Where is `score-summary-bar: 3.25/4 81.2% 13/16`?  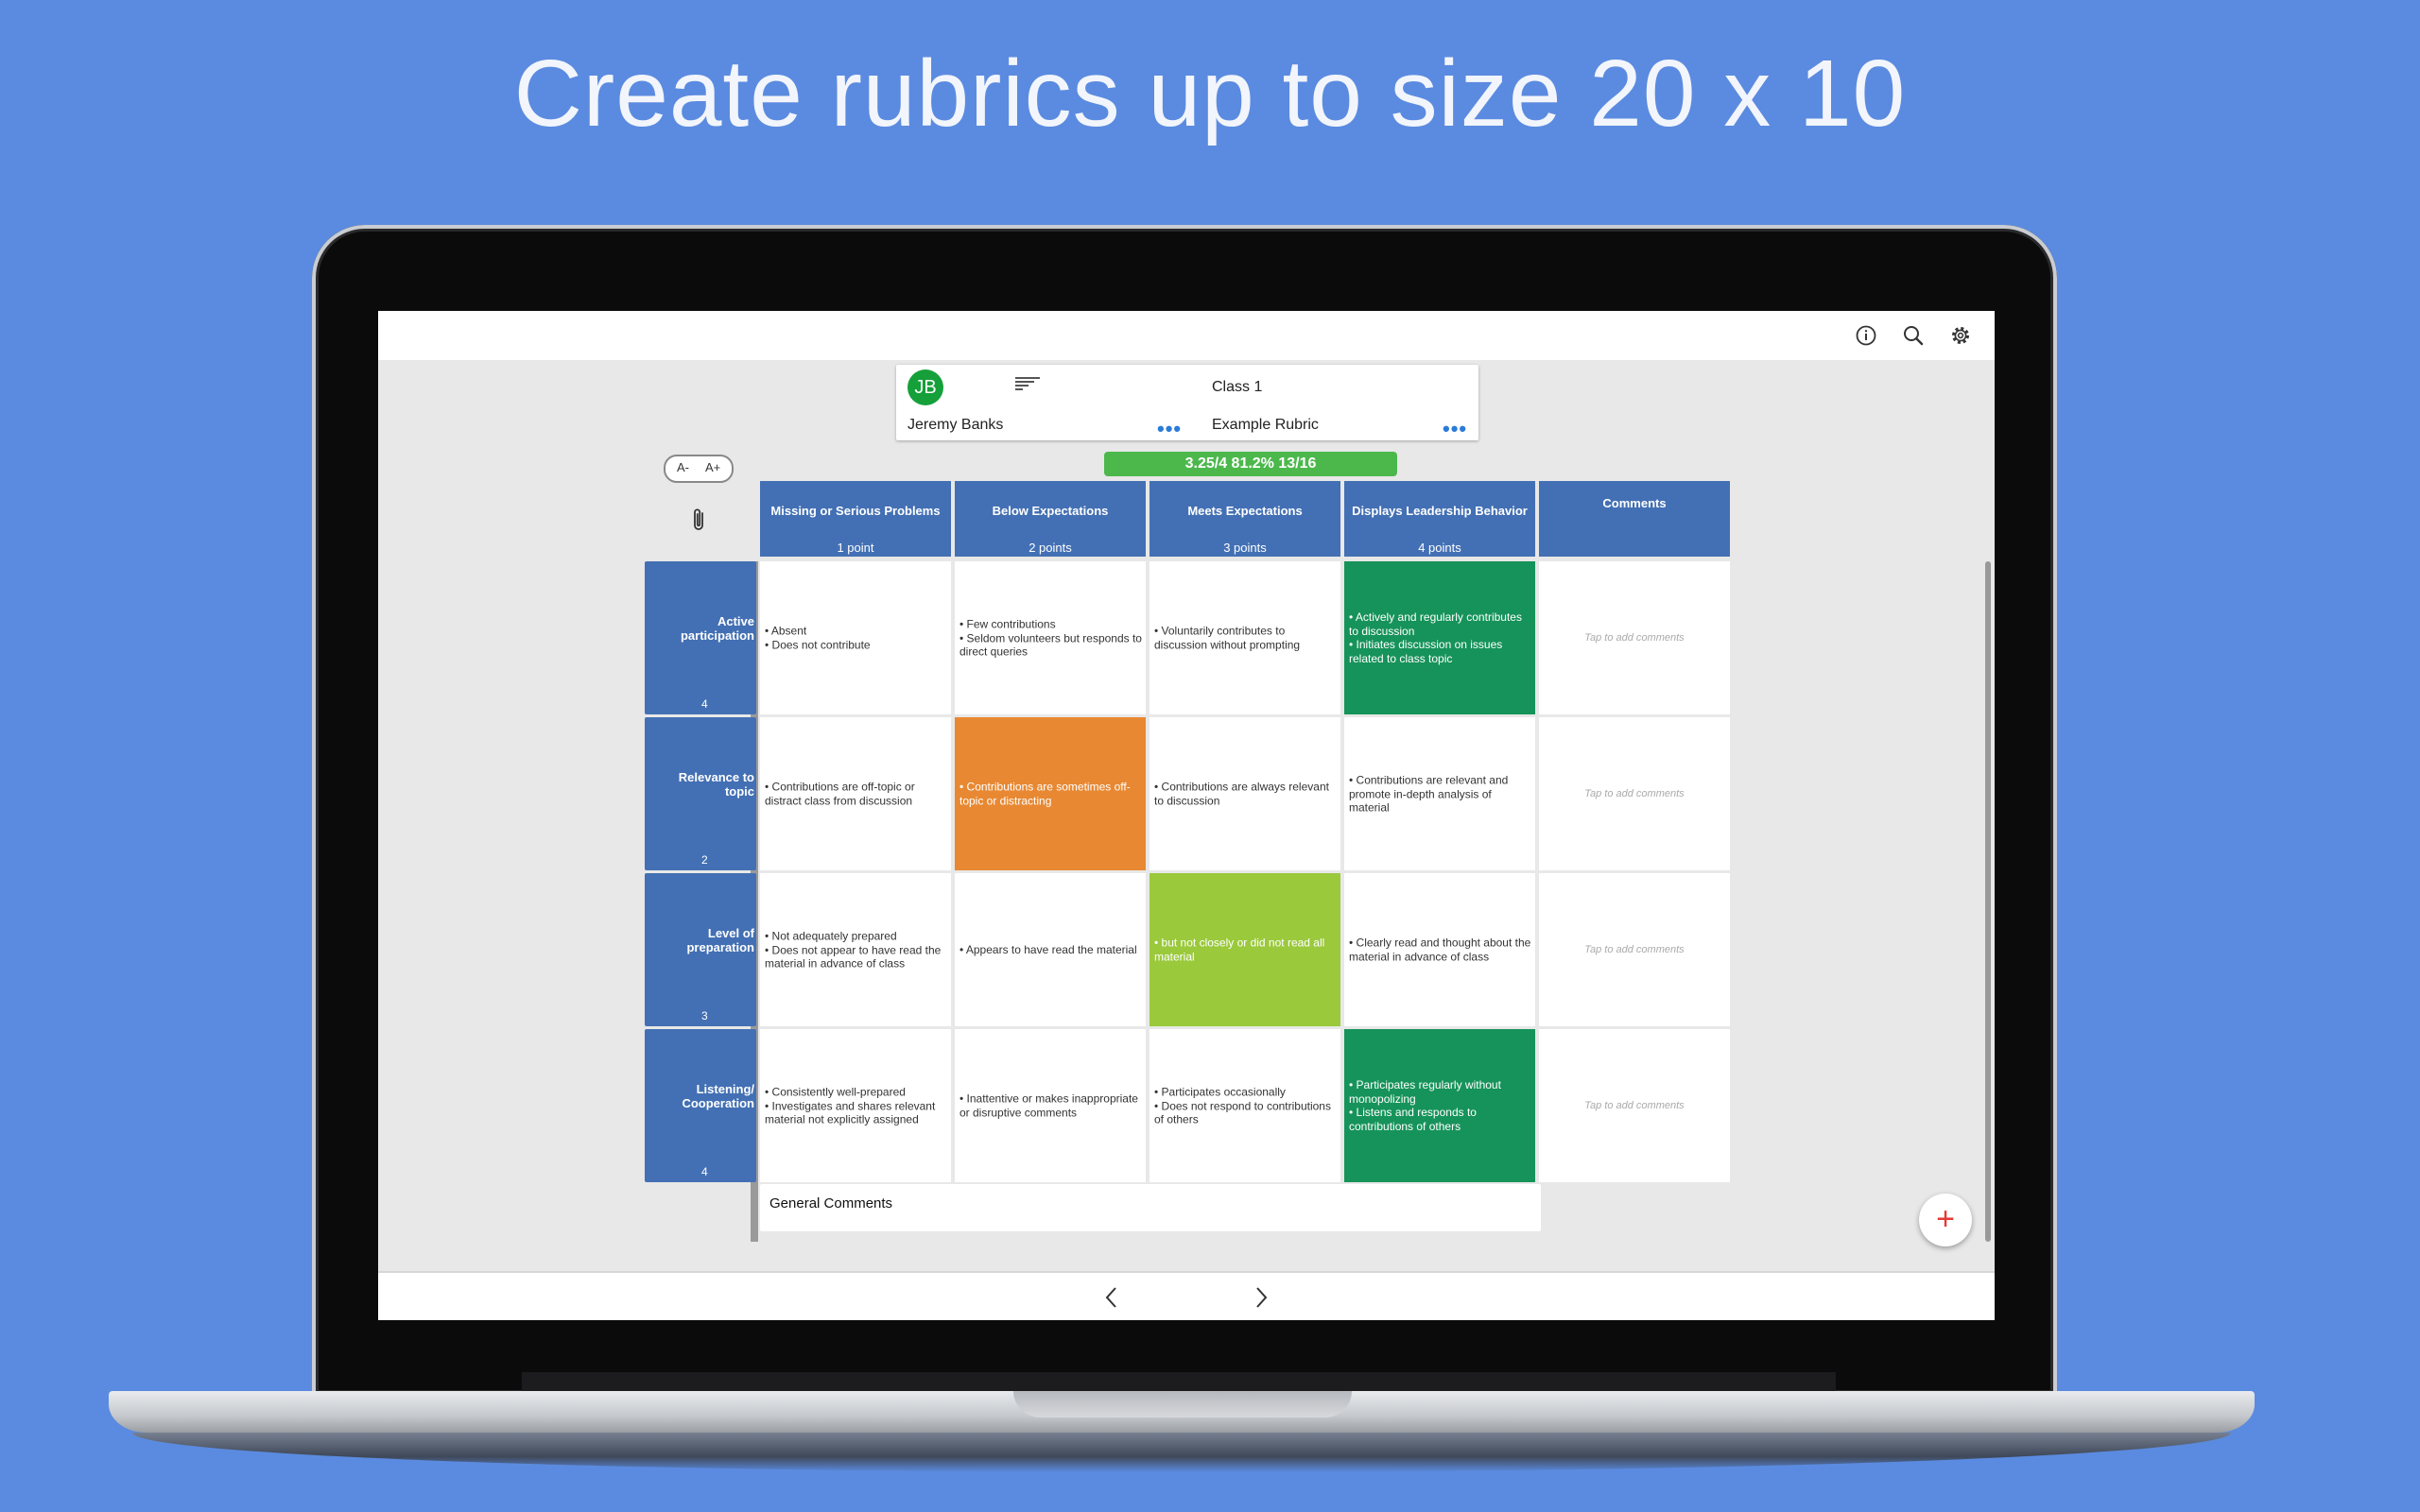
score-summary-bar: 3.25/4 81.2% 13/16 is located at coordinates (1250, 464).